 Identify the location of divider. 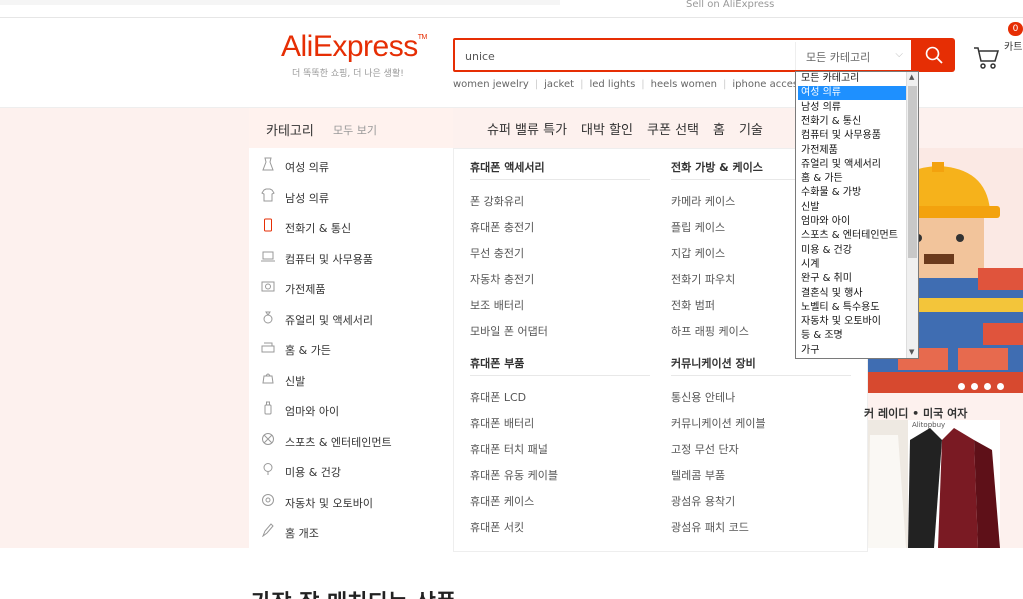
(761, 375).